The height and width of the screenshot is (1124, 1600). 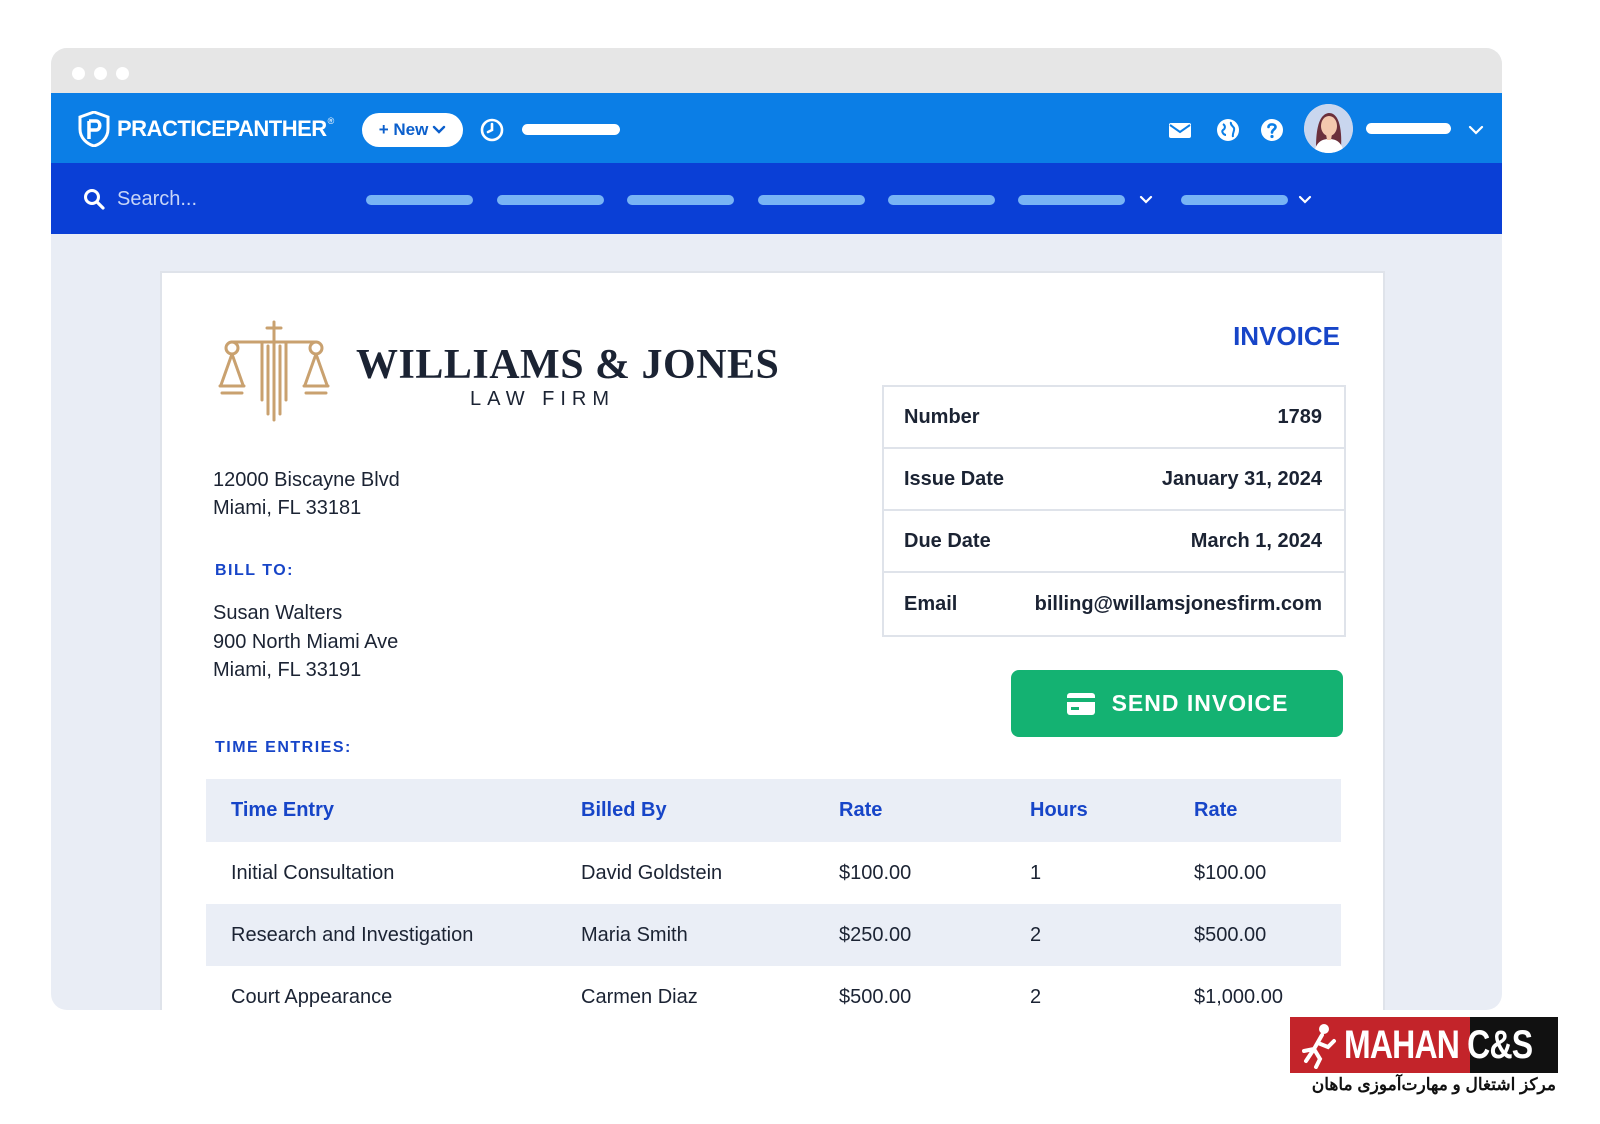 I want to click on timer-placeholder-bar, so click(x=571, y=129).